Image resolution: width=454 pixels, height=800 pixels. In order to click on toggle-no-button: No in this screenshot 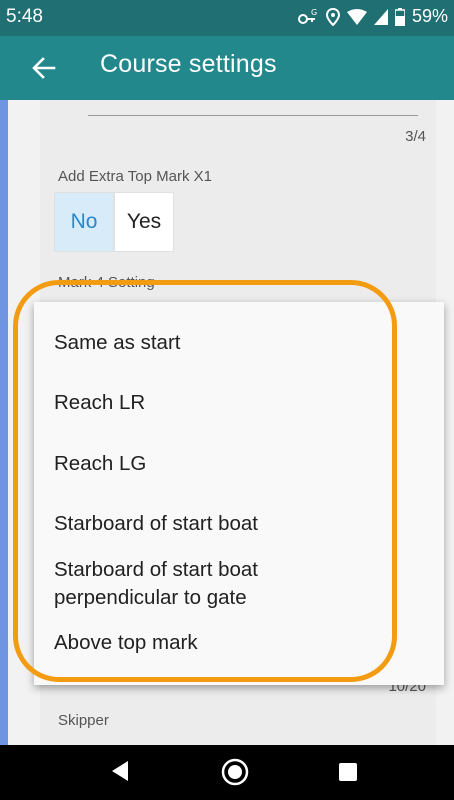, I will do `click(84, 222)`.